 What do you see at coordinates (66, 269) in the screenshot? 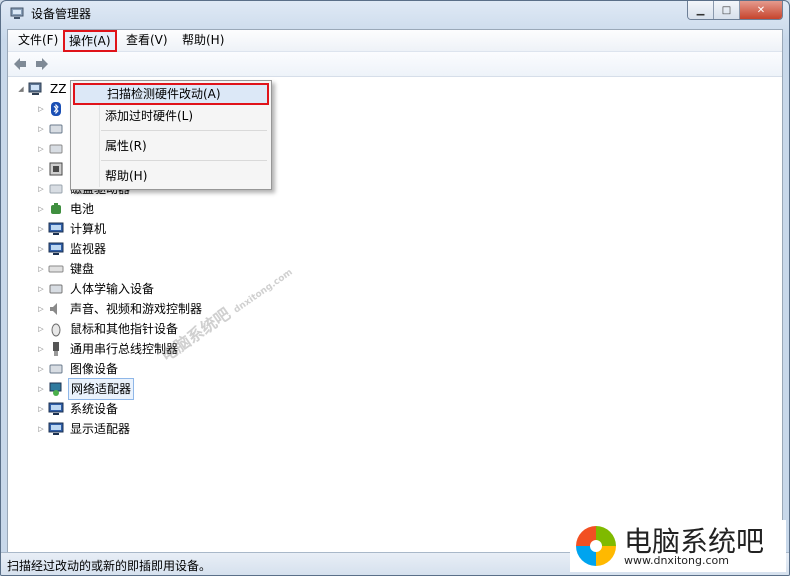
I see `tree-item: ▷ 键盘` at bounding box center [66, 269].